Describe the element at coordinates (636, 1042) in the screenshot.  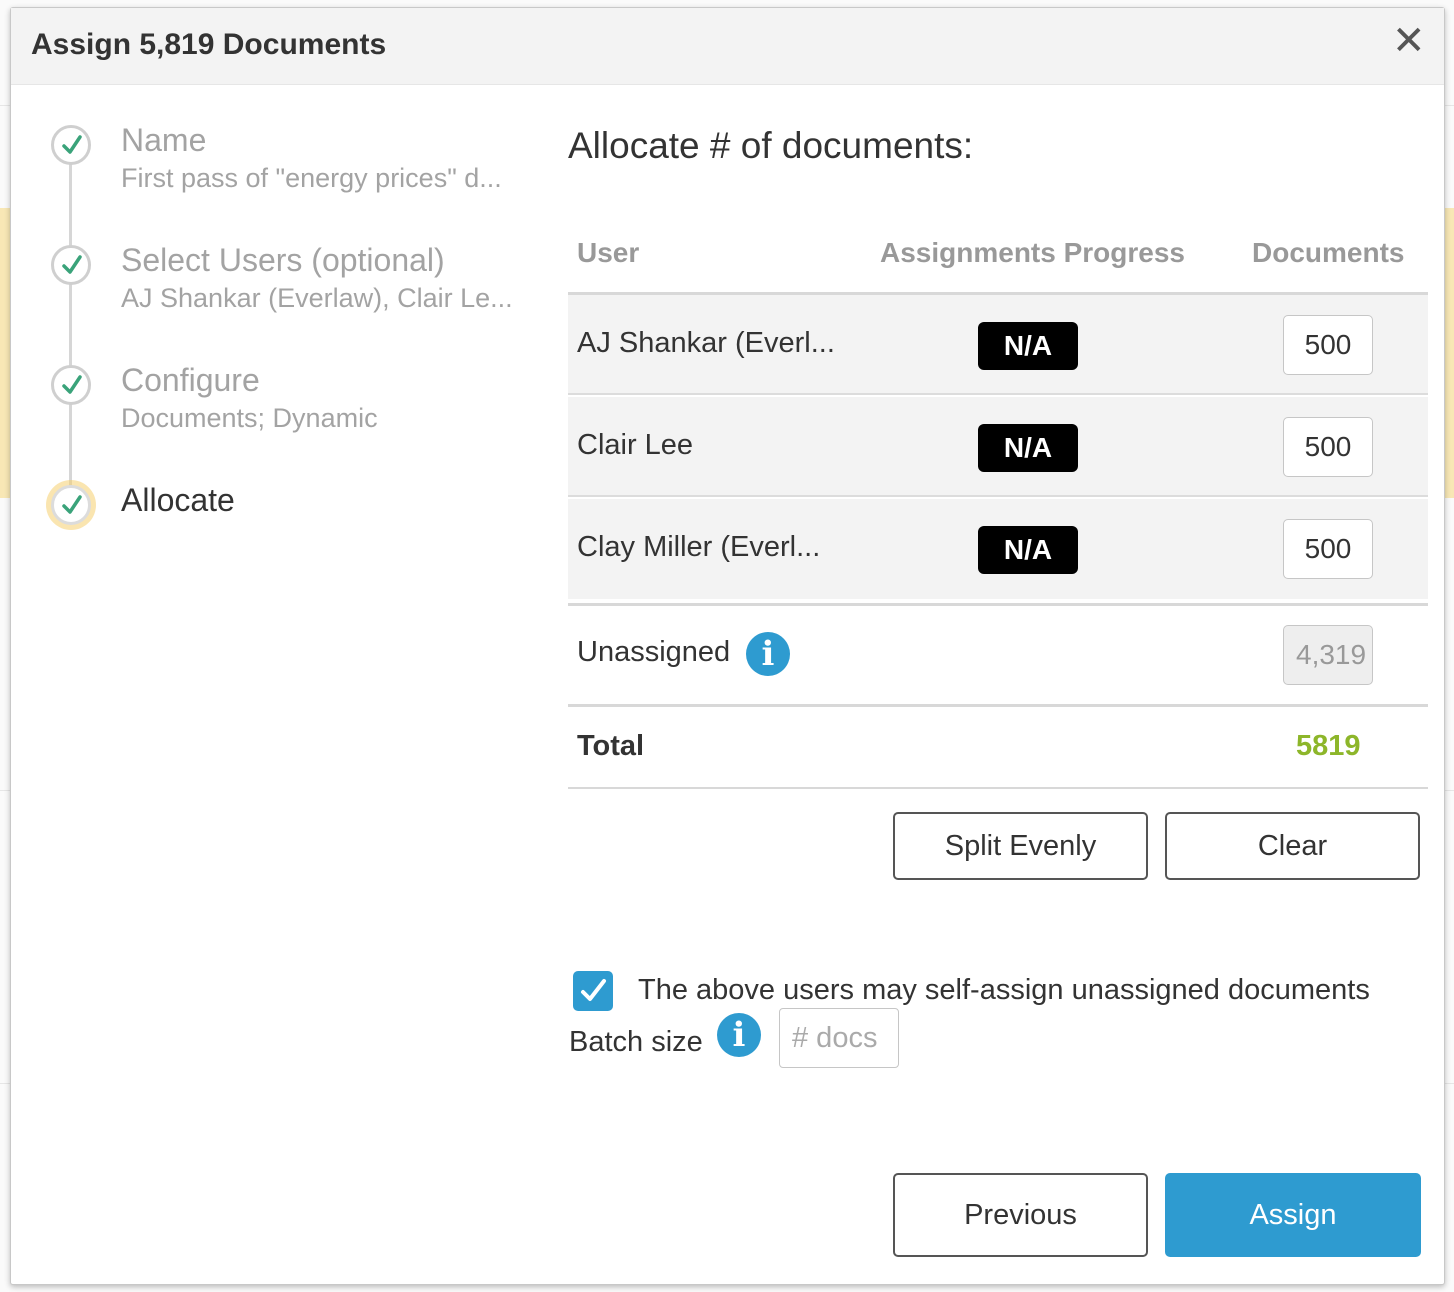
I see `batch-size-label: Batch size` at that location.